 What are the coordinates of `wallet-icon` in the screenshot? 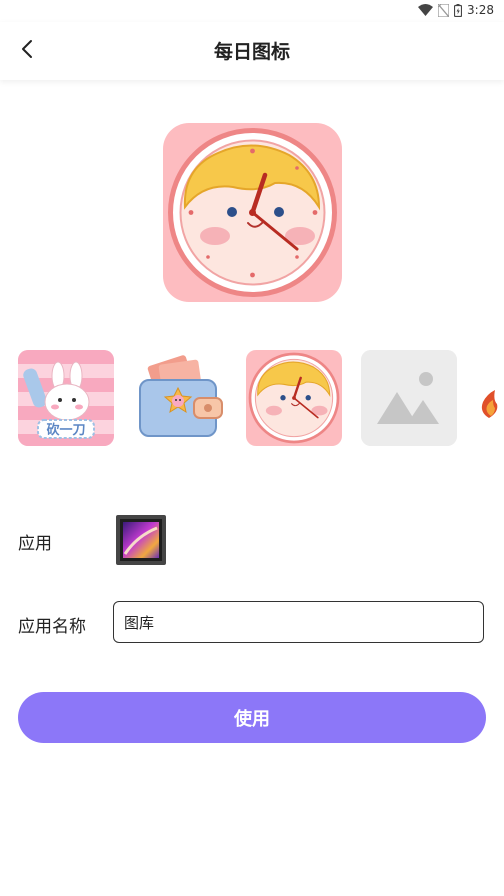 It's located at (180, 398).